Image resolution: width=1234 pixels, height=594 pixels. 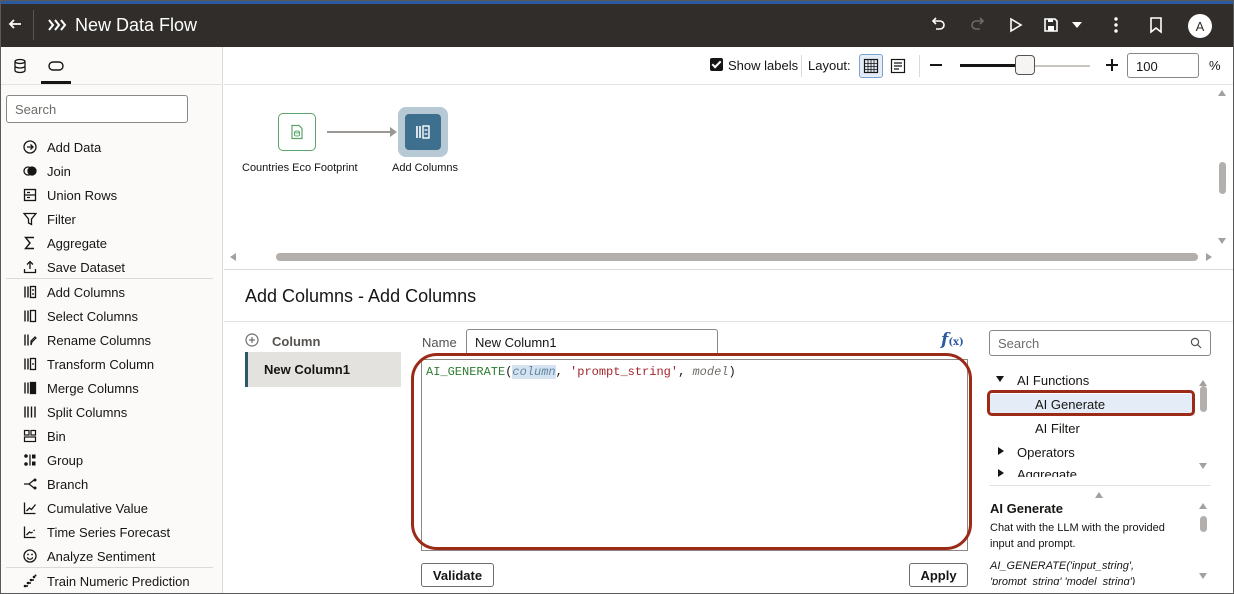 What do you see at coordinates (1015, 25) in the screenshot?
I see `run-icon` at bounding box center [1015, 25].